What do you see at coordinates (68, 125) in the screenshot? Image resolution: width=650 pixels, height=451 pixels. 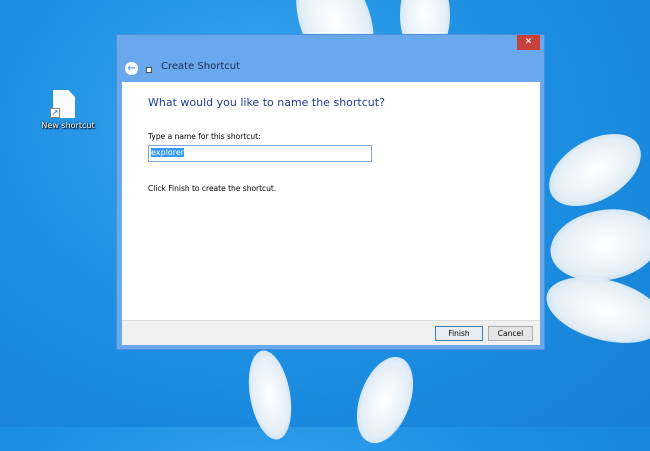 I see `desktop-icon-label: New shortcut` at bounding box center [68, 125].